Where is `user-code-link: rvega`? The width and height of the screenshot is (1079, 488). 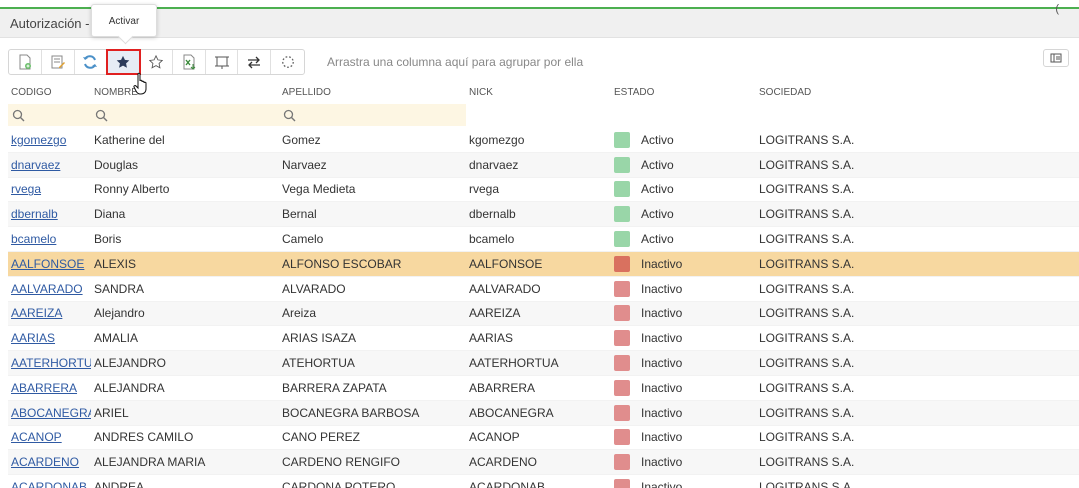
user-code-link: rvega is located at coordinates (26, 189).